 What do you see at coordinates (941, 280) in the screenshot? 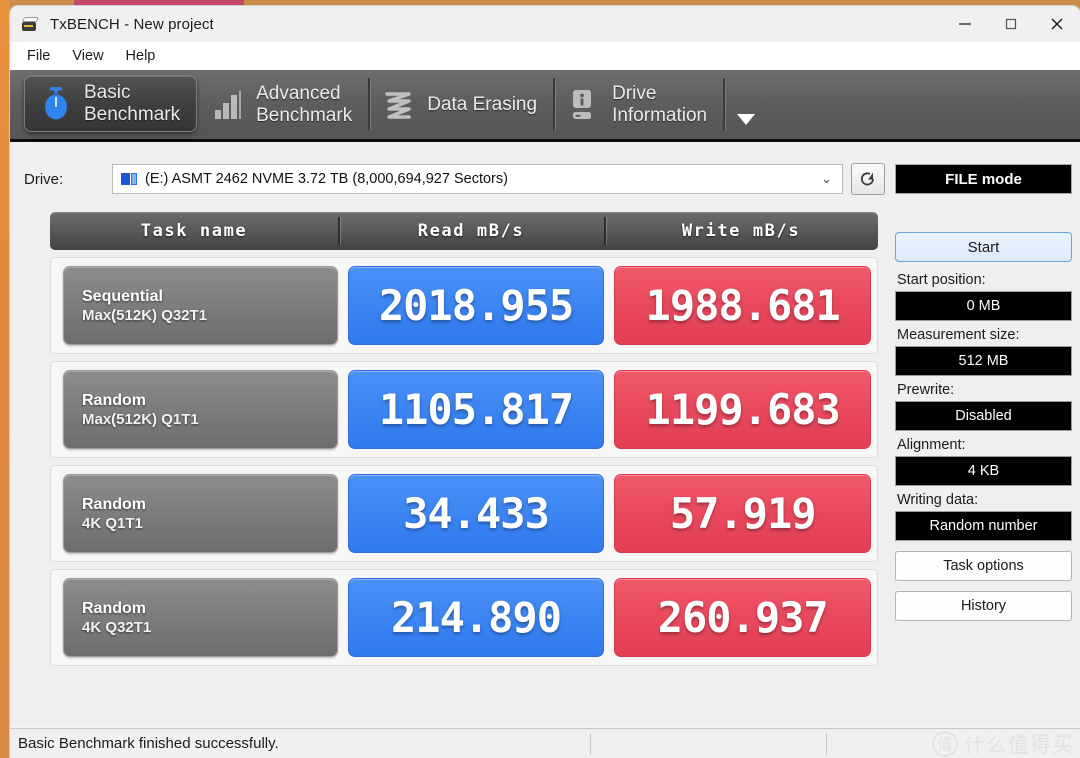
I see `start-position-label: Start position:` at bounding box center [941, 280].